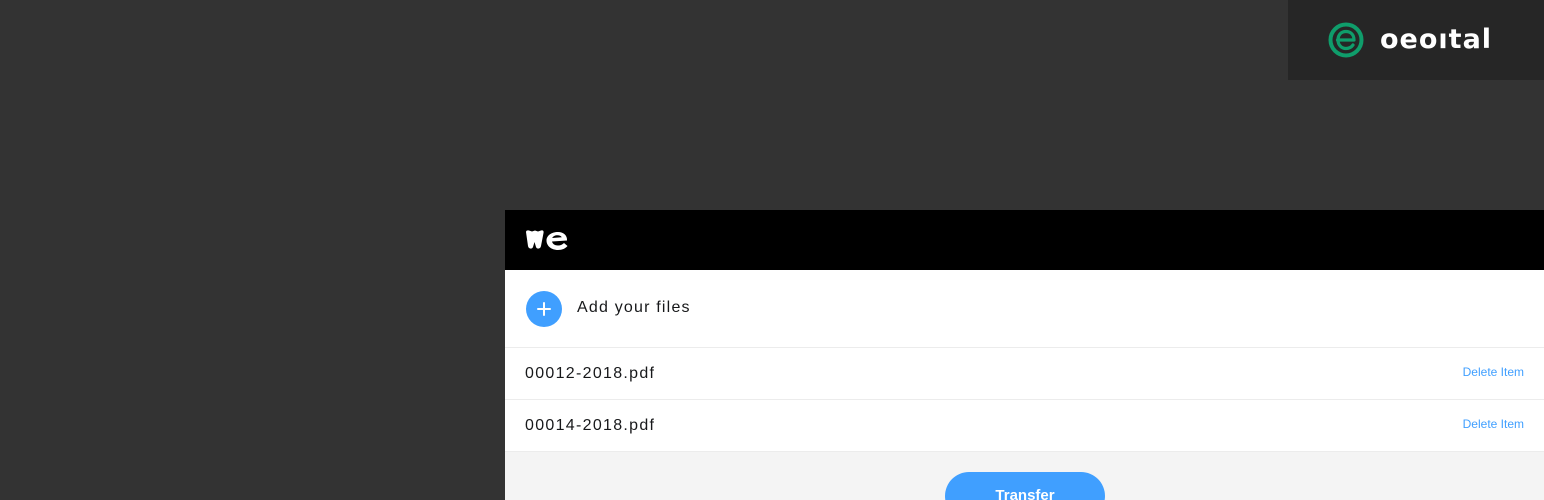  I want to click on transfer-button: Transfer, so click(1025, 486).